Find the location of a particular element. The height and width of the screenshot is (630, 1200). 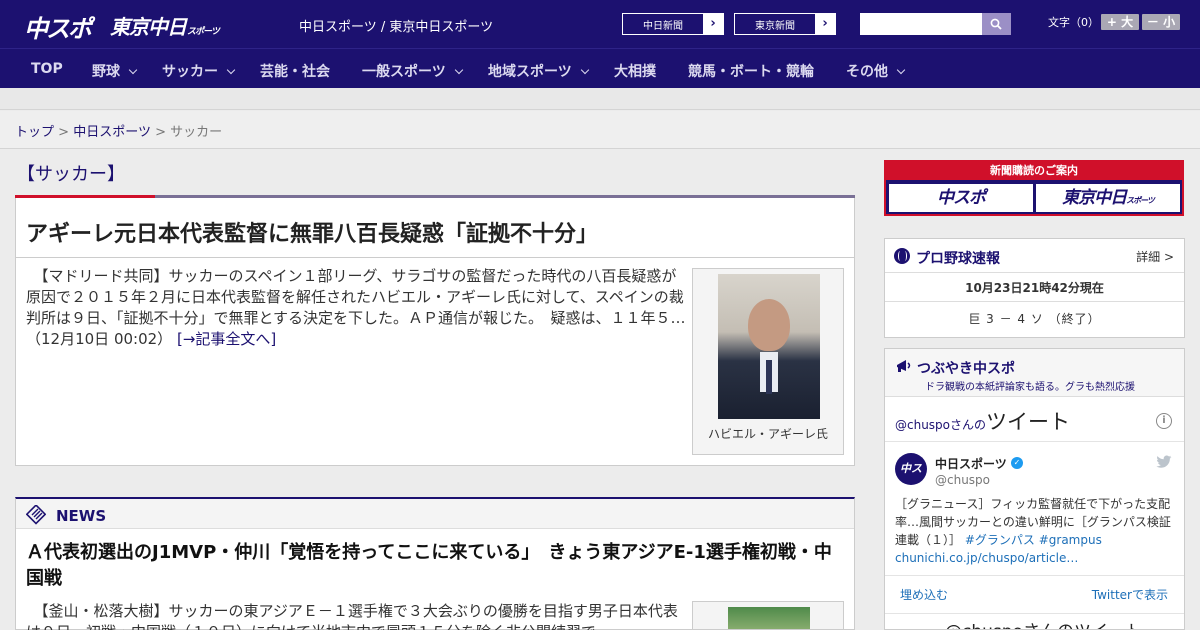

chuspo-sub-logo: 中スポ is located at coordinates (961, 198).